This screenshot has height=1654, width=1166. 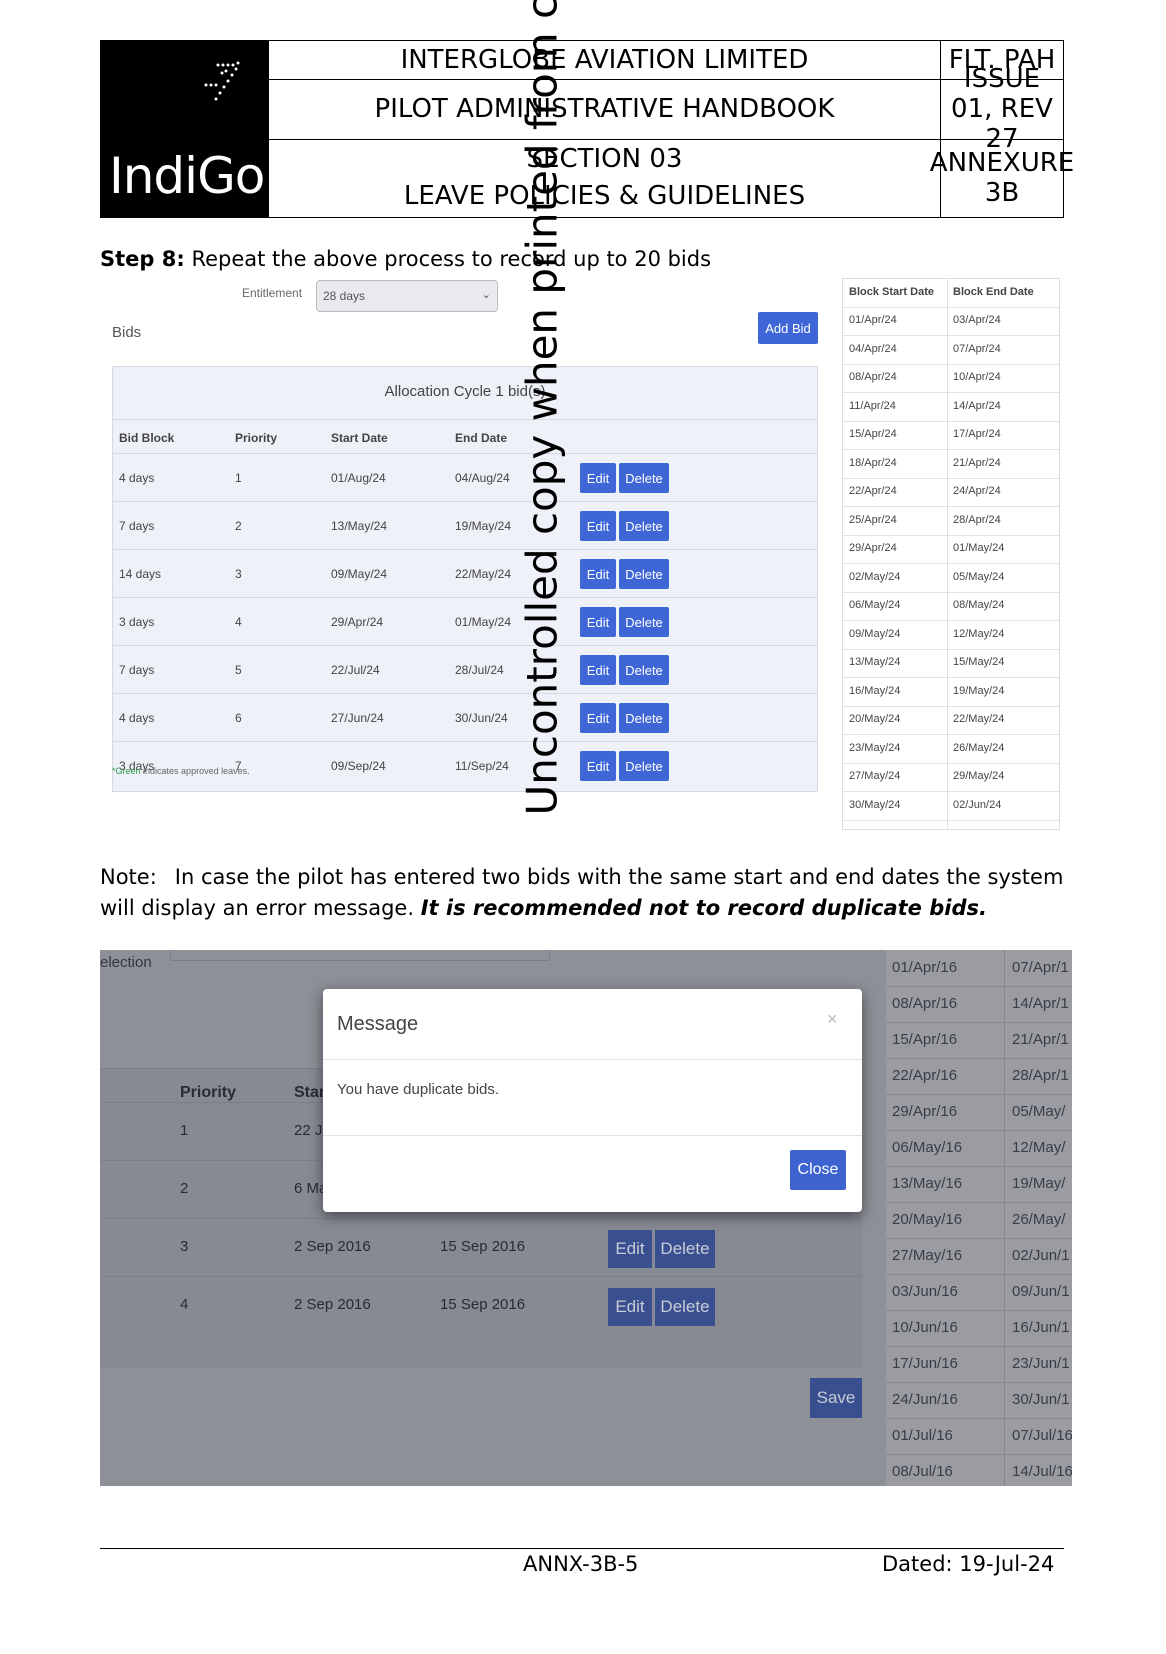 I want to click on block-row: 09/May/24 12/May/24, so click(x=951, y=635).